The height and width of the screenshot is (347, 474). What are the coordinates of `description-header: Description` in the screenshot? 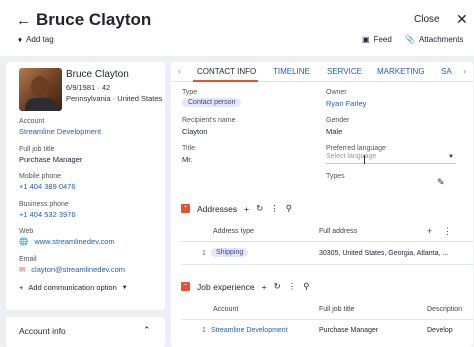 It's located at (445, 309).